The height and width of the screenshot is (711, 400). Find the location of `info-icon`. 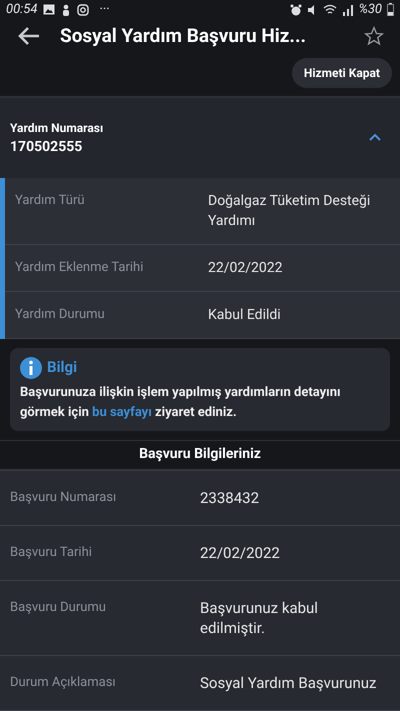

info-icon is located at coordinates (31, 367).